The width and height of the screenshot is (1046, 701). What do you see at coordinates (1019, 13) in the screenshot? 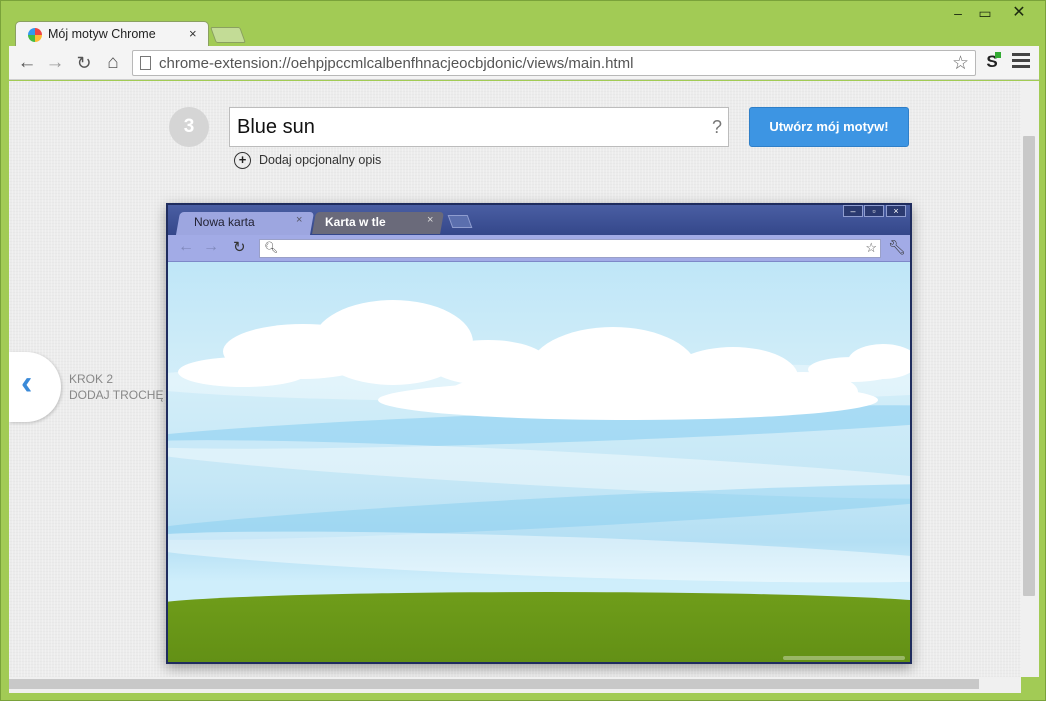
I see `close-window-button: ✕` at bounding box center [1019, 13].